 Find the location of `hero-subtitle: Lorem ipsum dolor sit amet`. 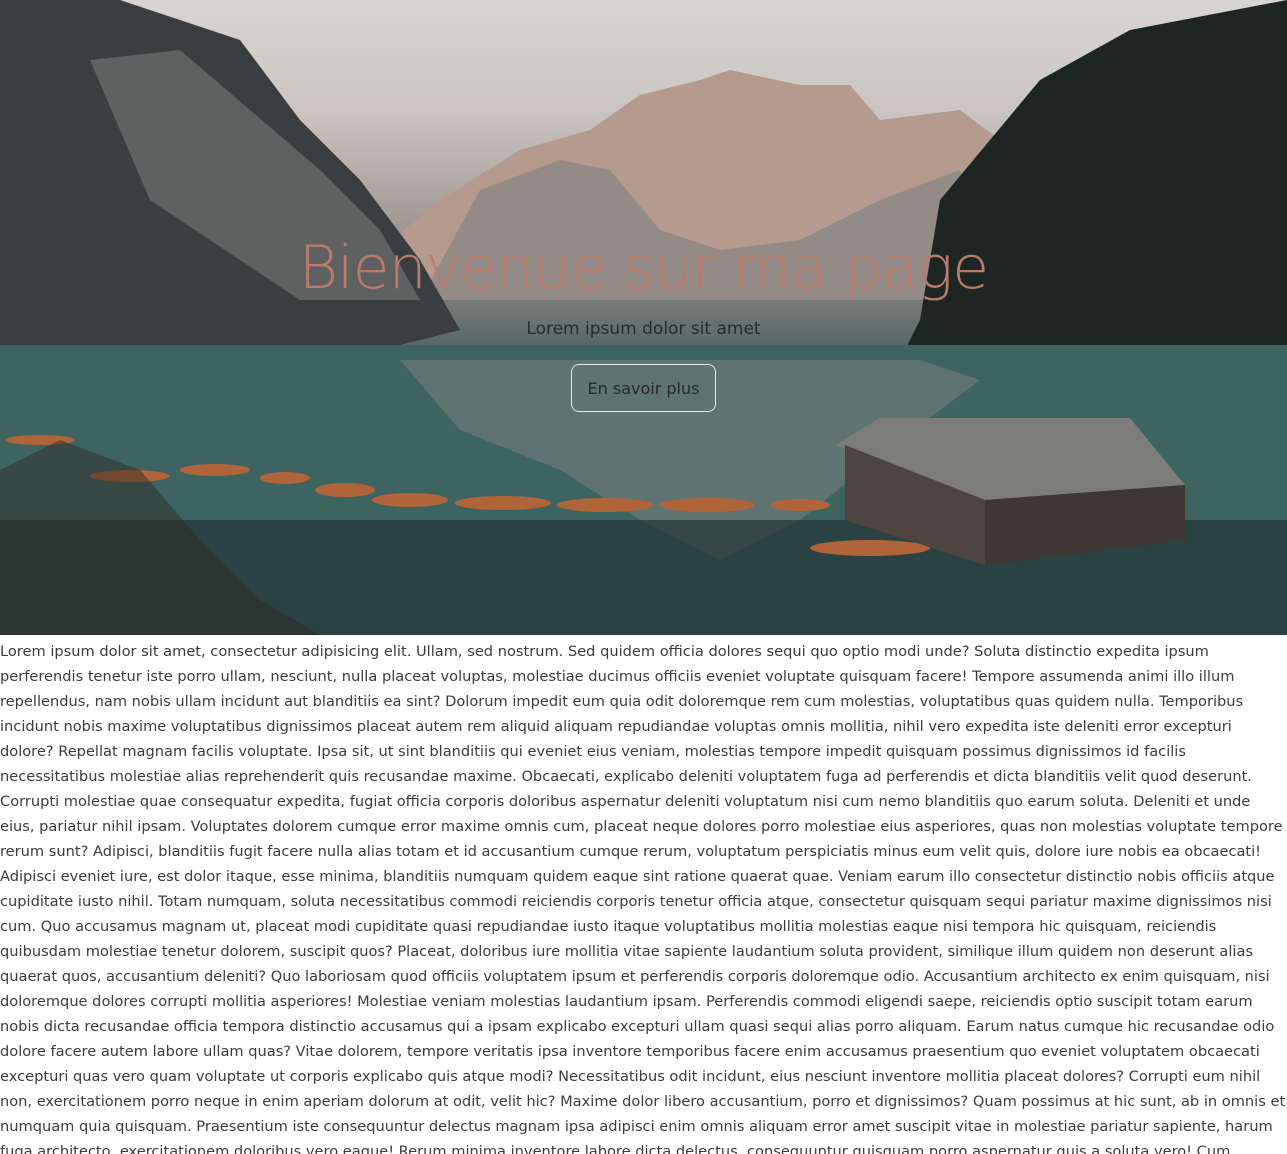

hero-subtitle: Lorem ipsum dolor sit amet is located at coordinates (643, 329).